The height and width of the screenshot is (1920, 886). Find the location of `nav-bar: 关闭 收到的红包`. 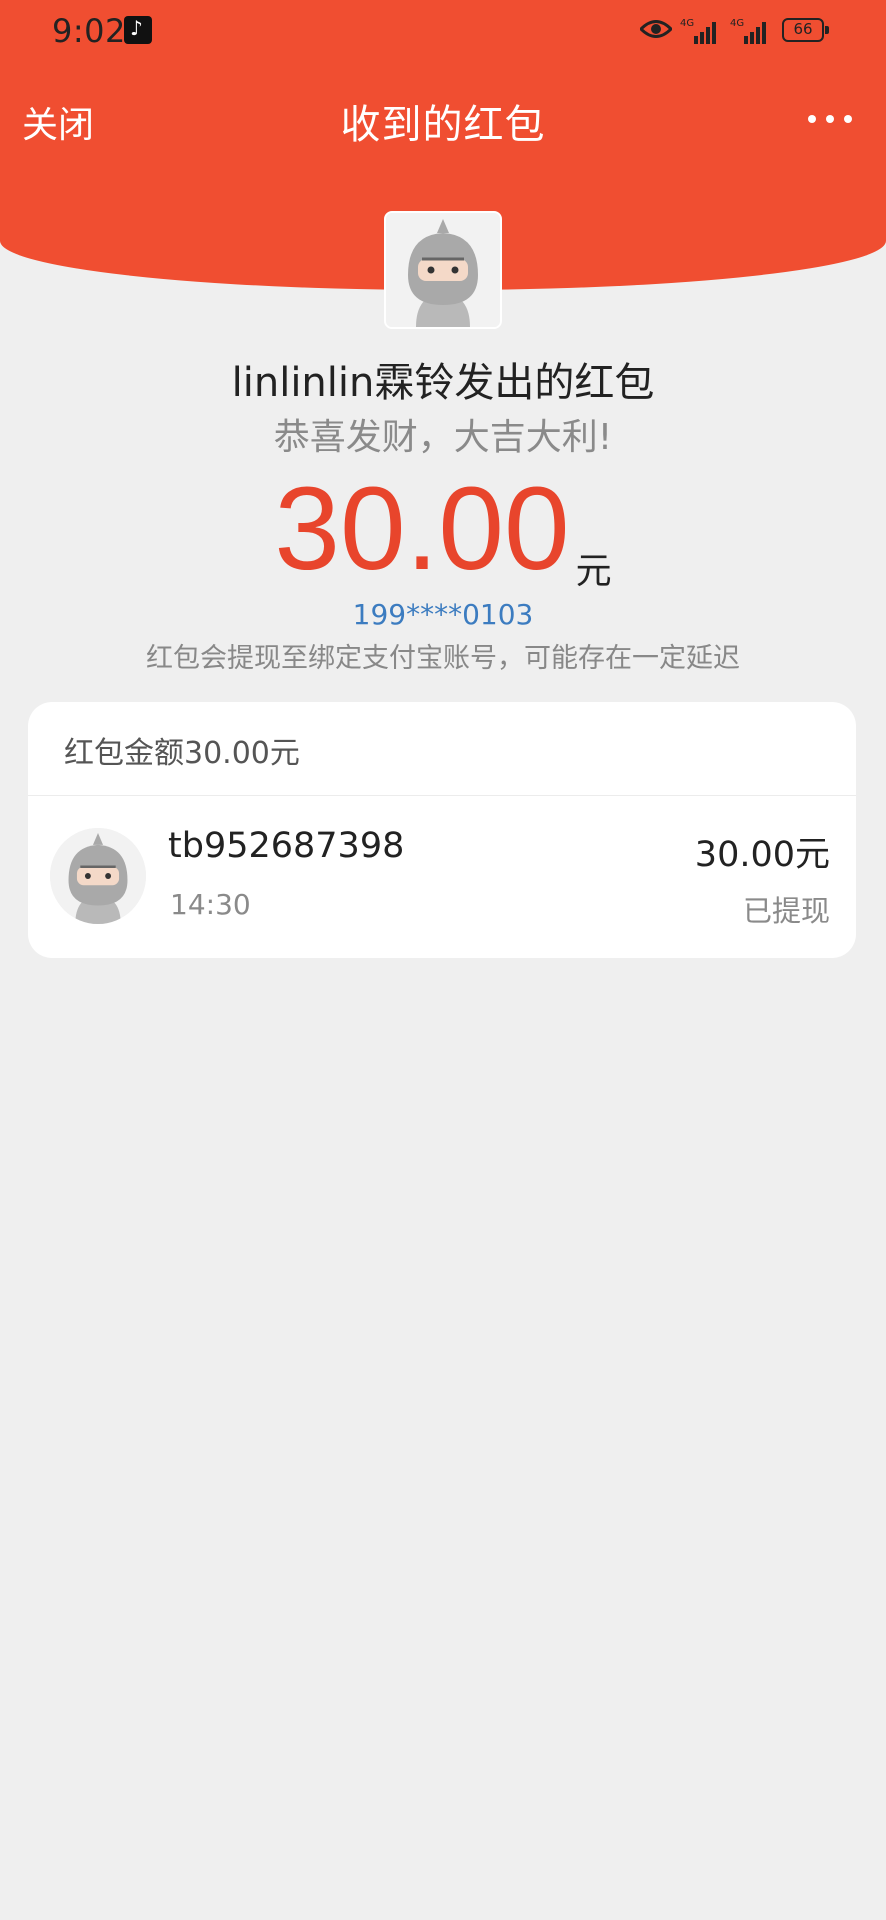

nav-bar: 关闭 收到的红包 is located at coordinates (443, 120).